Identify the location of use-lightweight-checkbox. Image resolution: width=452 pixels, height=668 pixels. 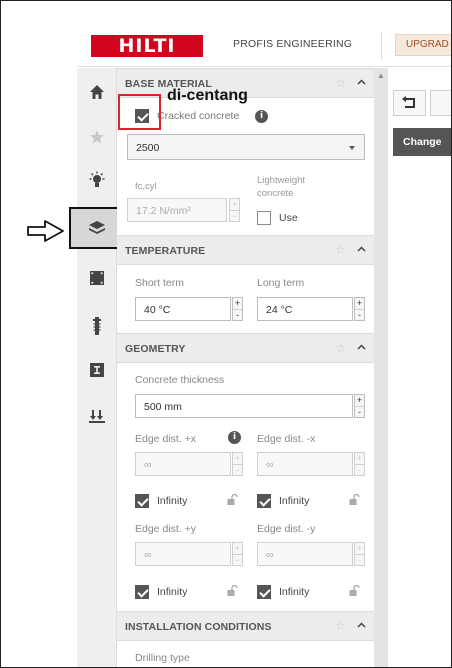
(264, 218).